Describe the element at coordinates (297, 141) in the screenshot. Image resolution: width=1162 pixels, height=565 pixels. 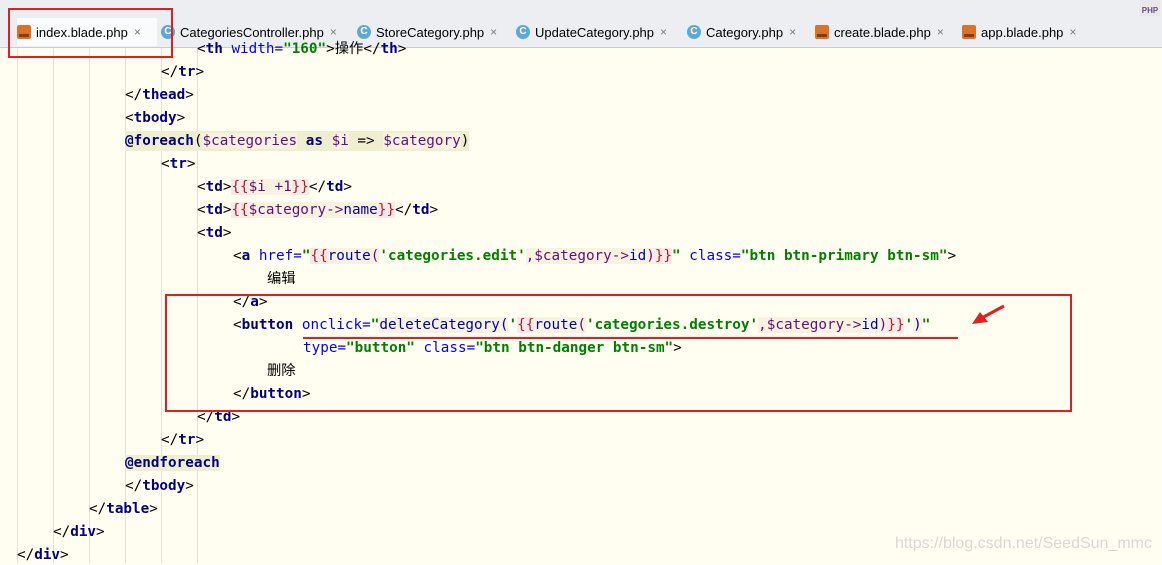
I see `code-line: @foreach($categories as $i => $category)` at that location.